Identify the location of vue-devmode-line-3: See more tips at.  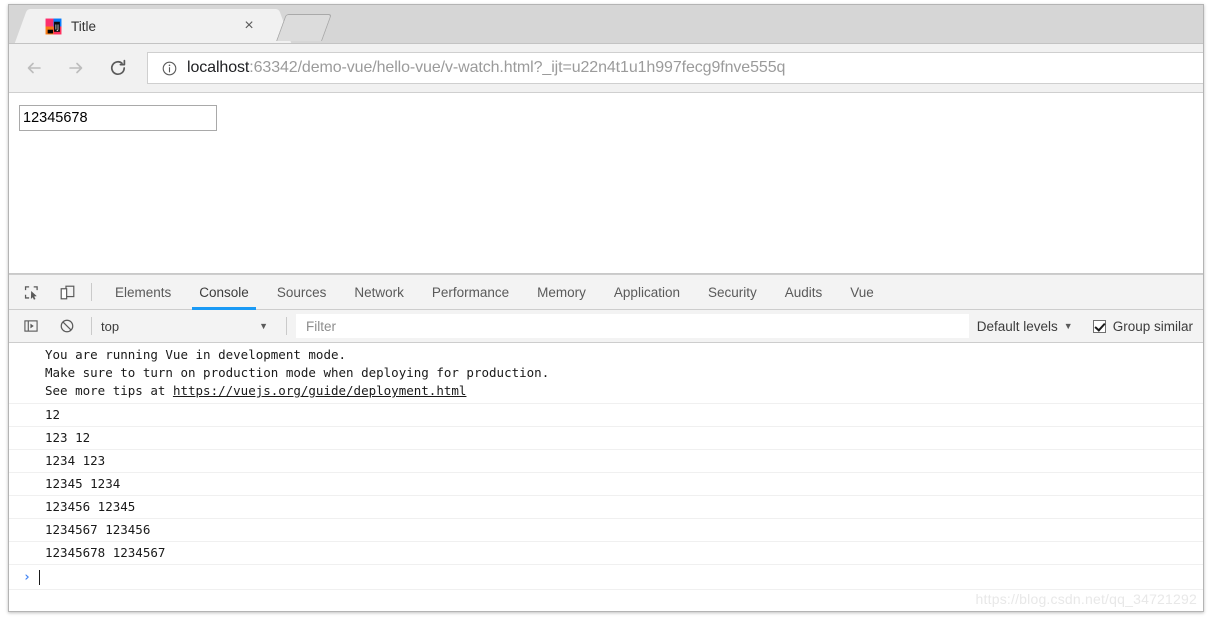
(109, 390).